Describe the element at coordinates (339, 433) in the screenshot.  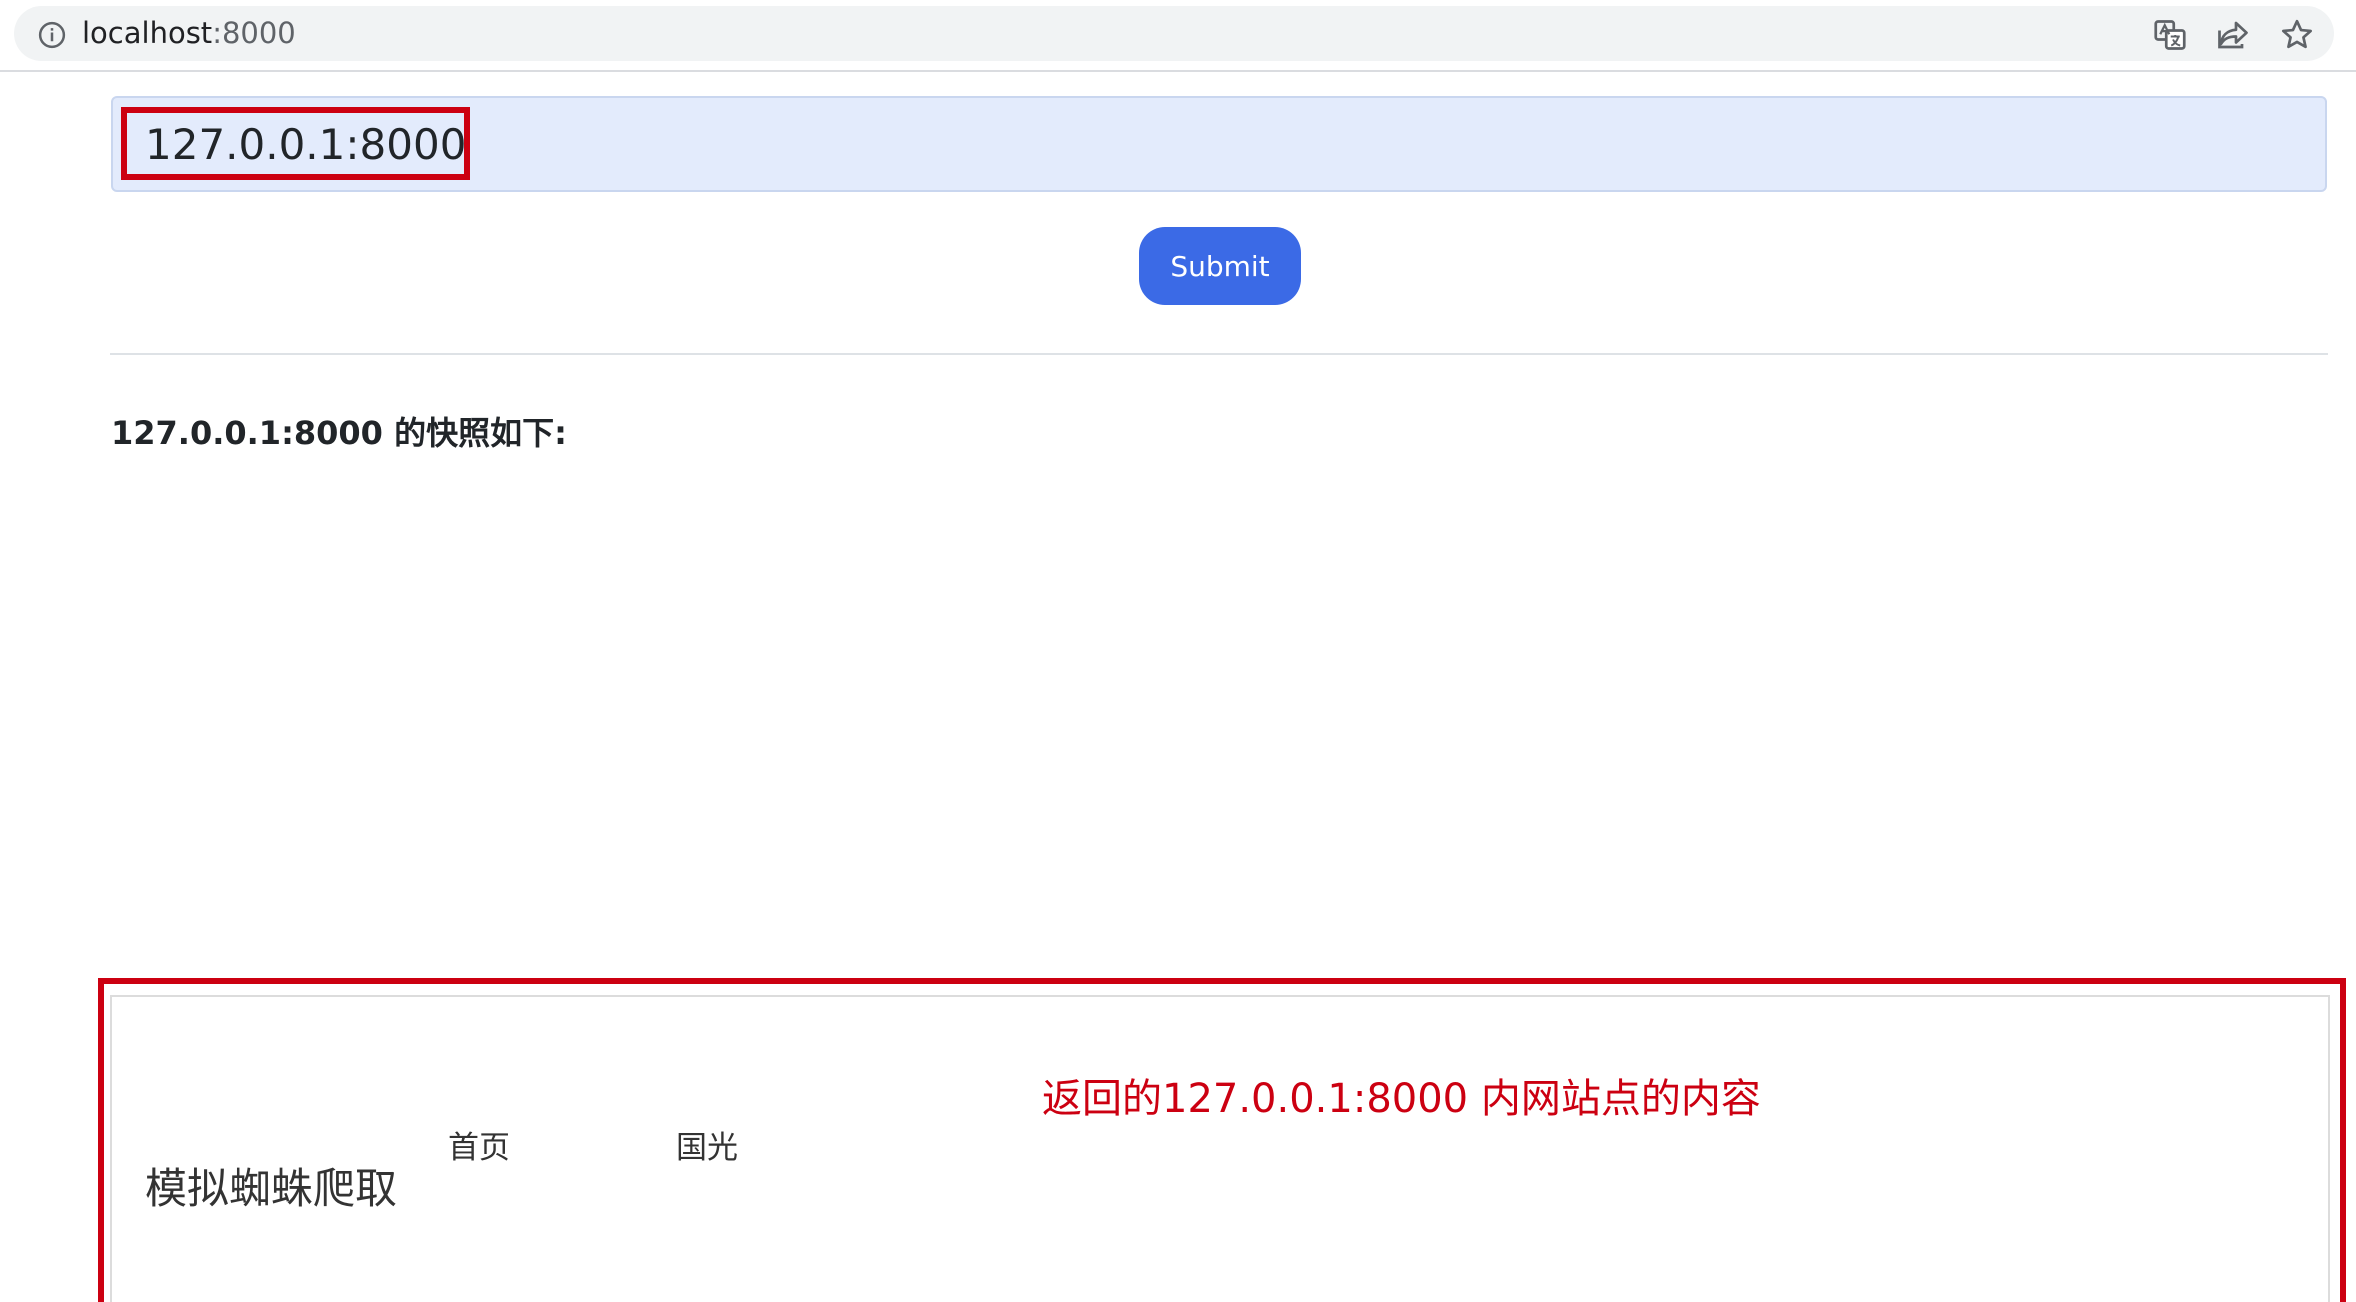
I see `snapshot-heading: 127.0.0.1:8000 的快照如下:` at that location.